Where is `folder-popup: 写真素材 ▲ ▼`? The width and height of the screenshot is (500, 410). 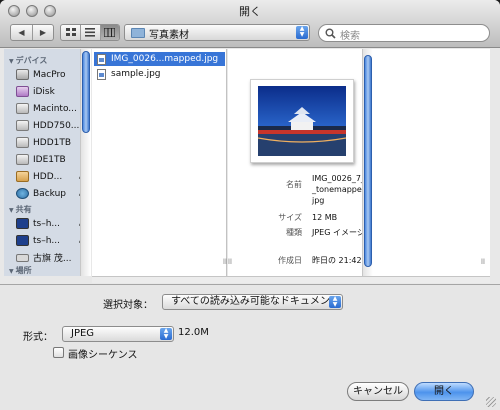
folder-popup: 写真素材 ▲ ▼ is located at coordinates (217, 32).